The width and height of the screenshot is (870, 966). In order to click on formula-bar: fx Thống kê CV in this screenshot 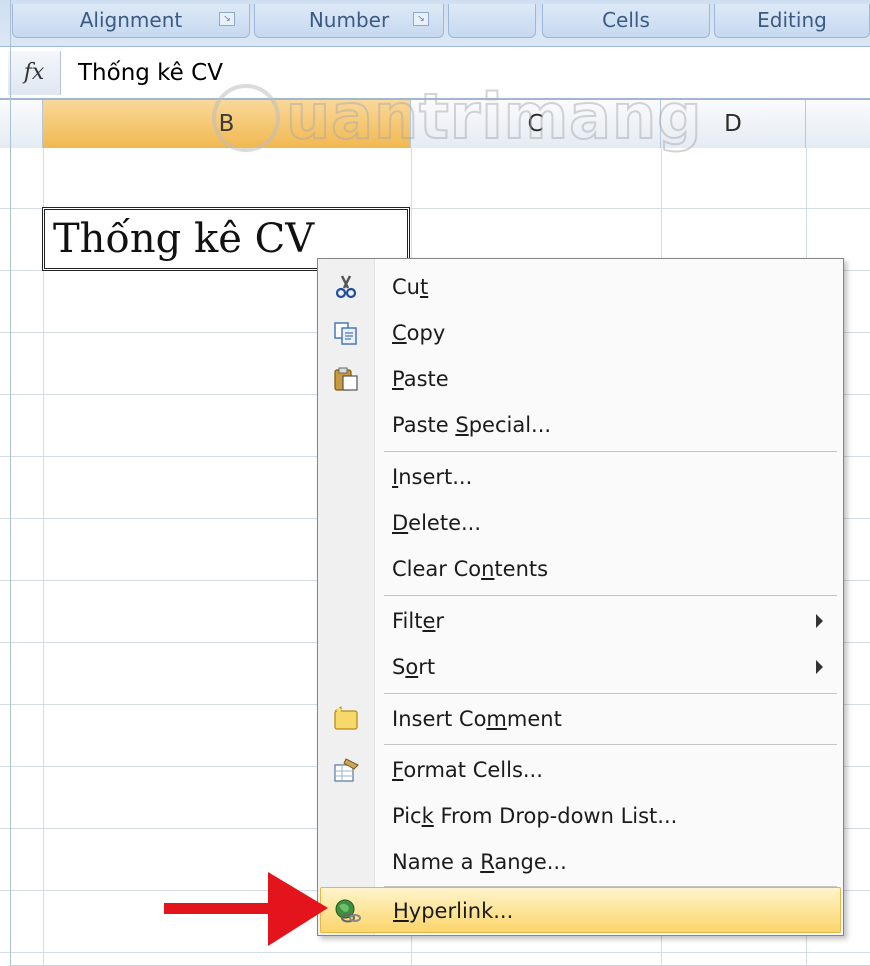, I will do `click(435, 73)`.